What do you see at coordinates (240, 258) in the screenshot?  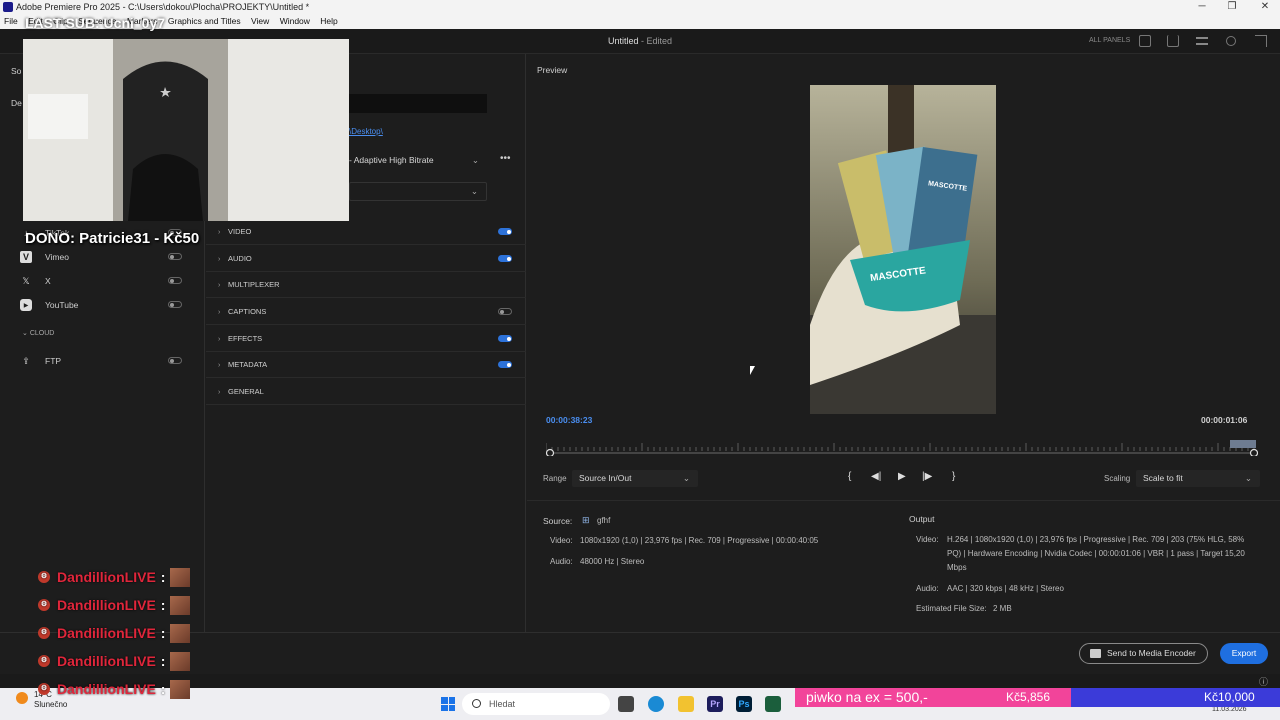 I see `section-label: AUDIO` at bounding box center [240, 258].